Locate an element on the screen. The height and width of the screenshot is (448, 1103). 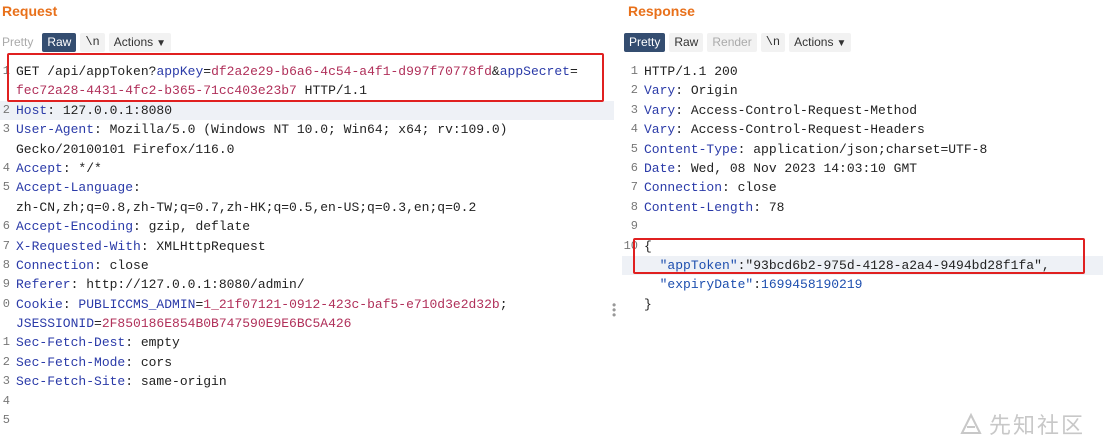
response-actions-menu: Actions ▼ is located at coordinates (820, 42).